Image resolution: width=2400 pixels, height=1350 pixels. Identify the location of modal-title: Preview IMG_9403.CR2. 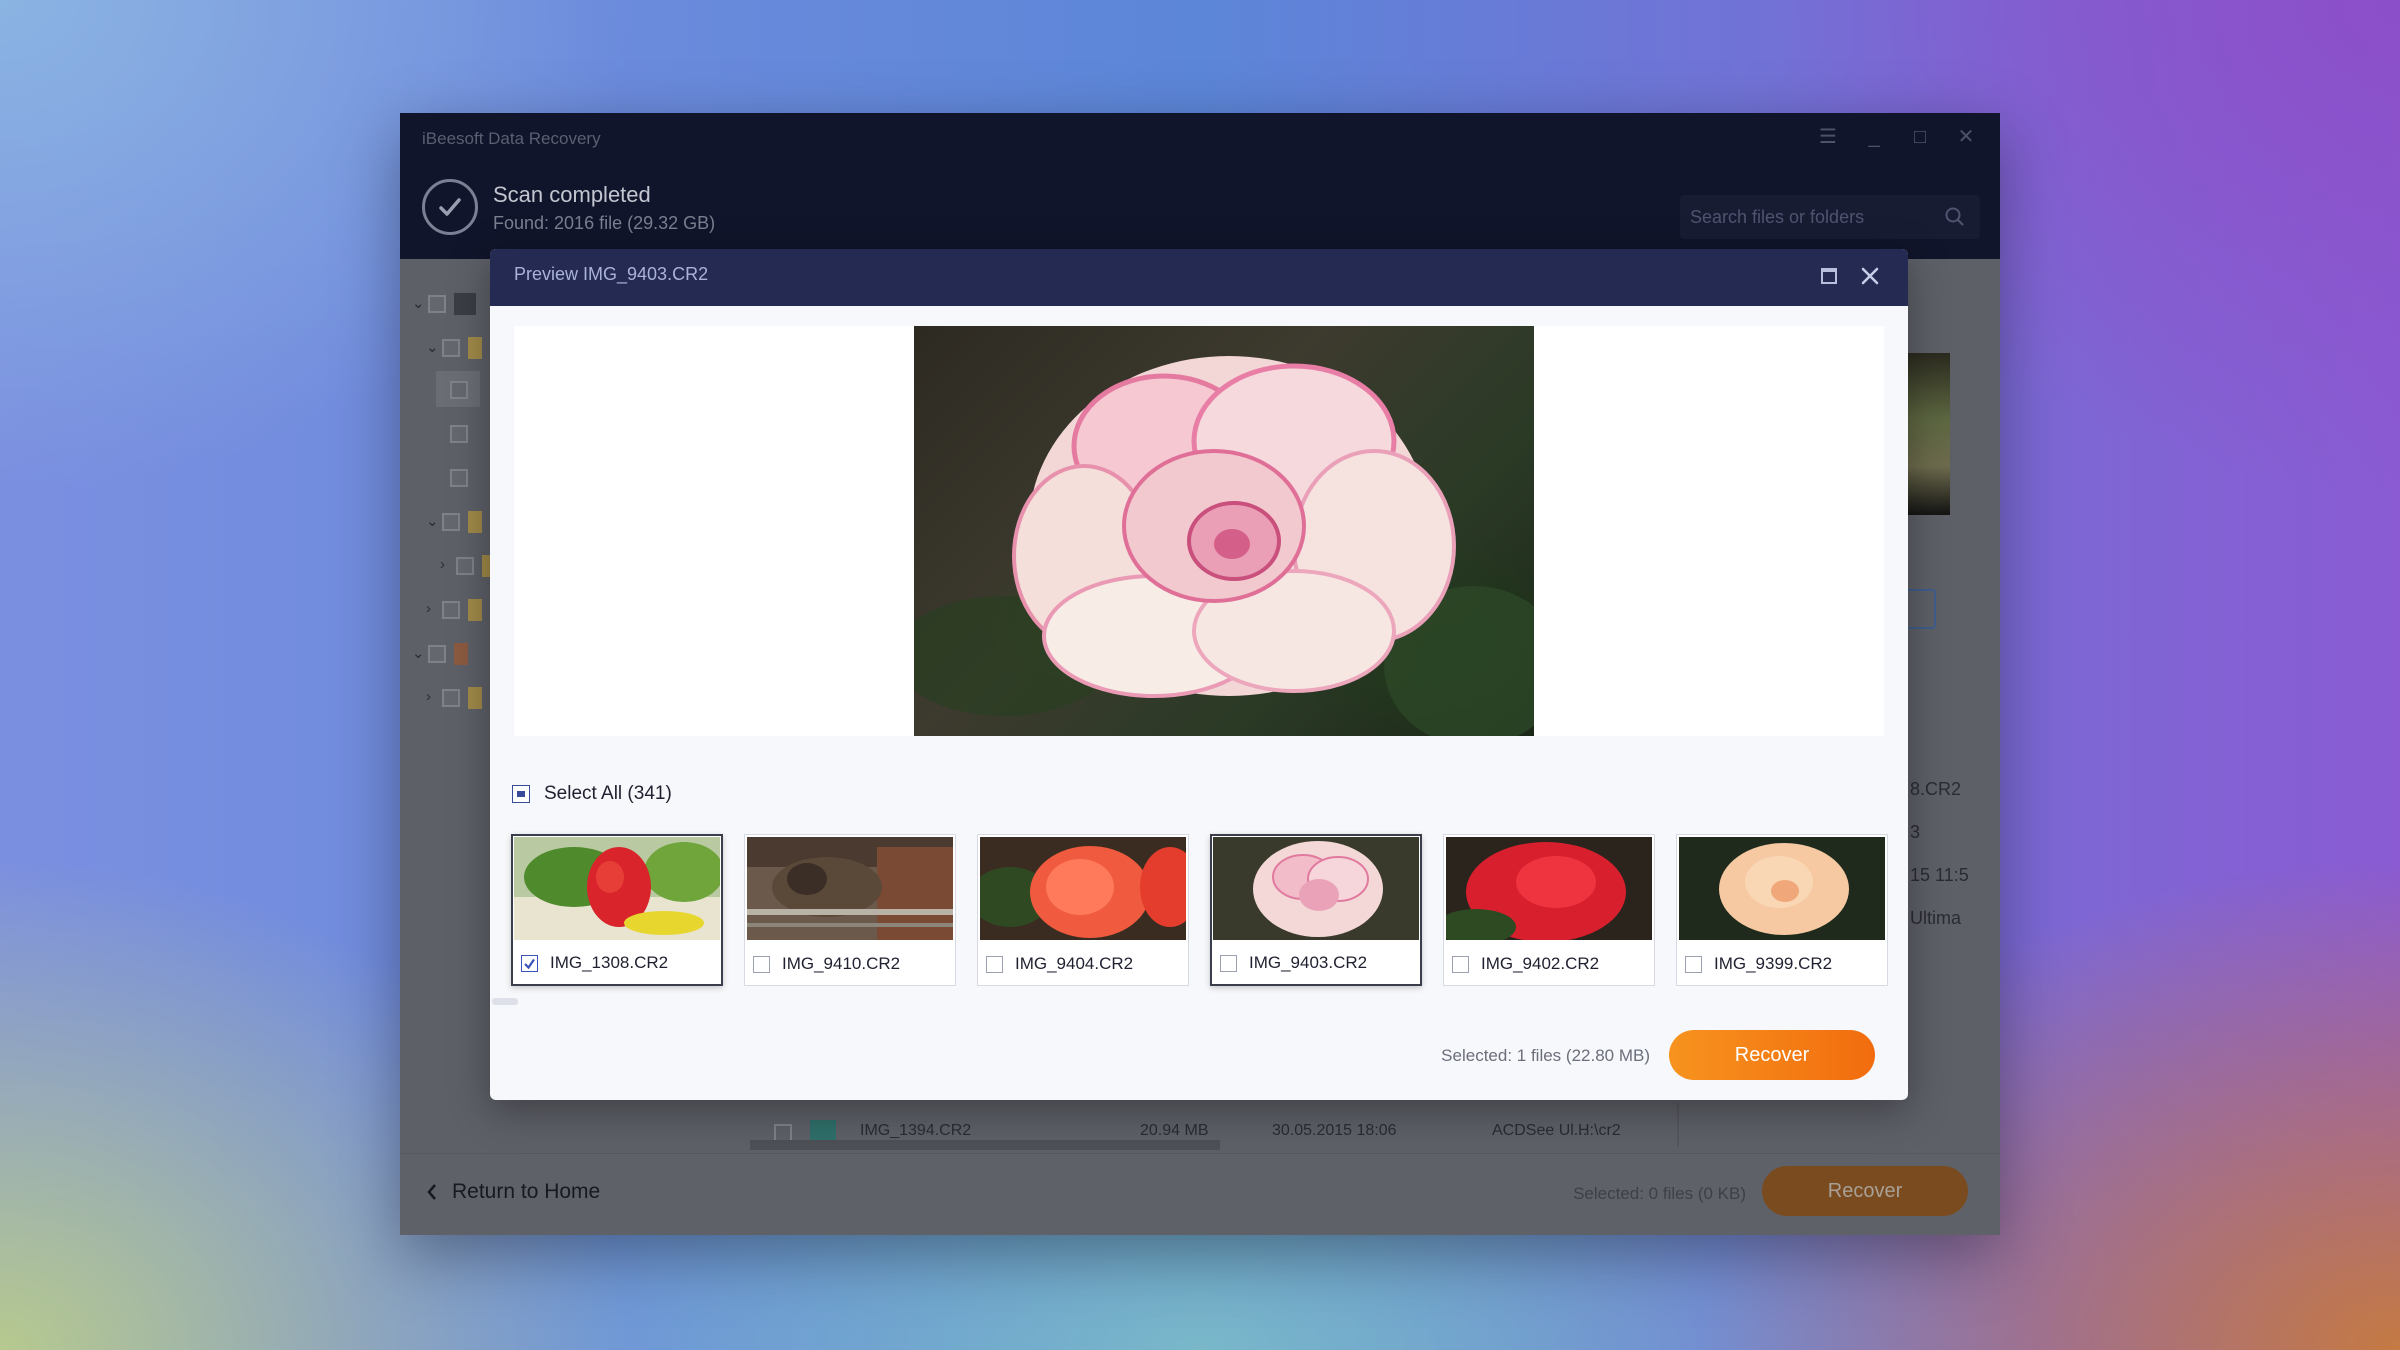
(611, 274).